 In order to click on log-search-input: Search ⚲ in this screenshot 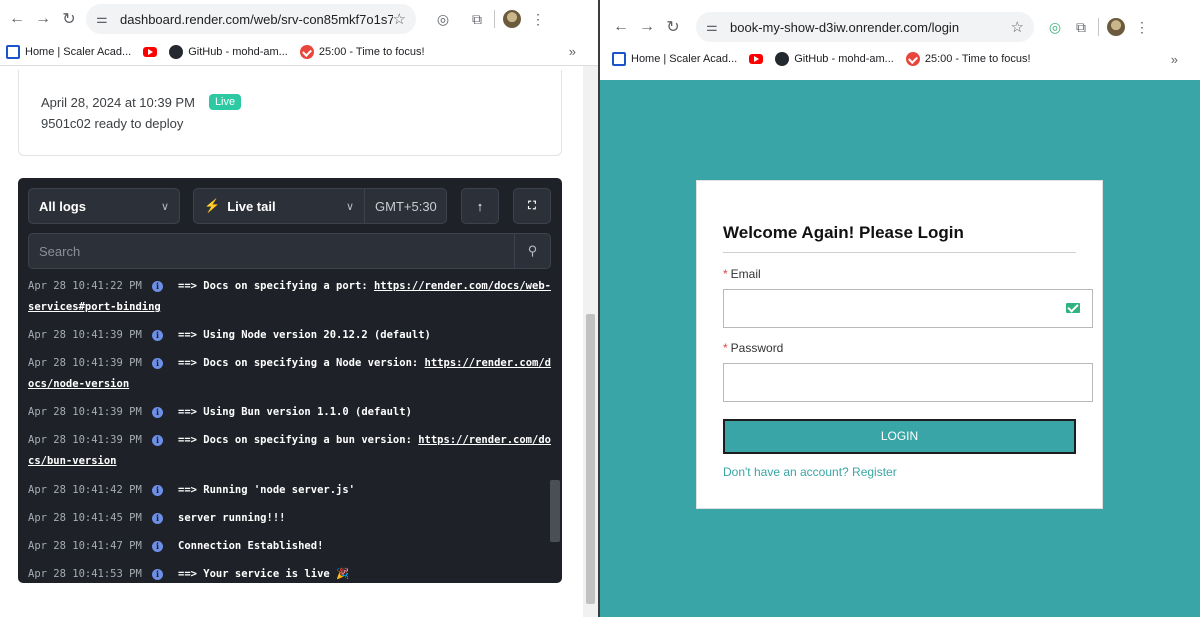, I will do `click(289, 251)`.